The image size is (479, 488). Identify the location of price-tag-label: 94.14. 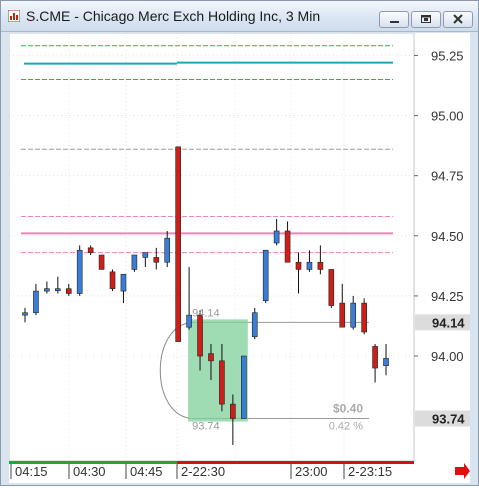
(448, 322).